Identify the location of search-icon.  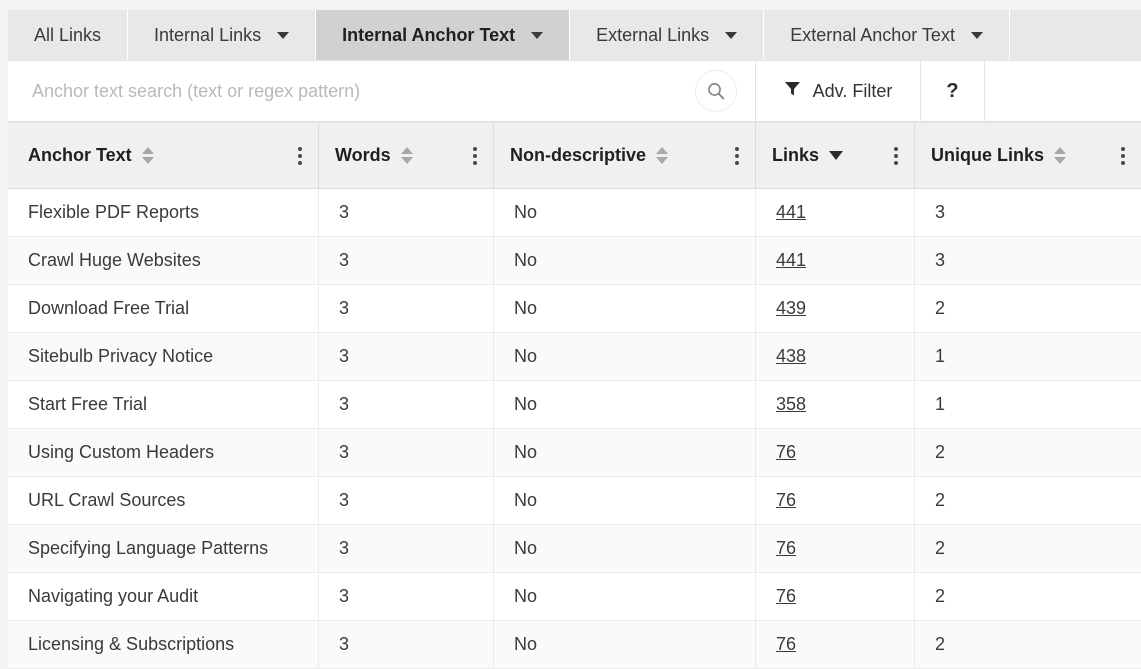
(716, 91).